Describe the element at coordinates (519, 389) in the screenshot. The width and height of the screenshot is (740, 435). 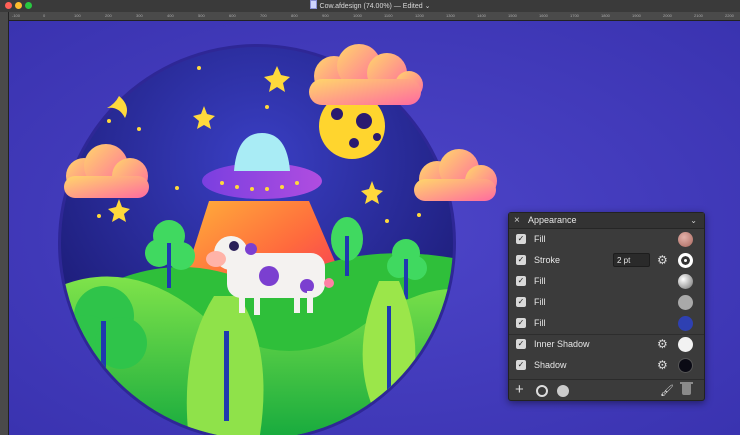
I see `add-icon: +` at that location.